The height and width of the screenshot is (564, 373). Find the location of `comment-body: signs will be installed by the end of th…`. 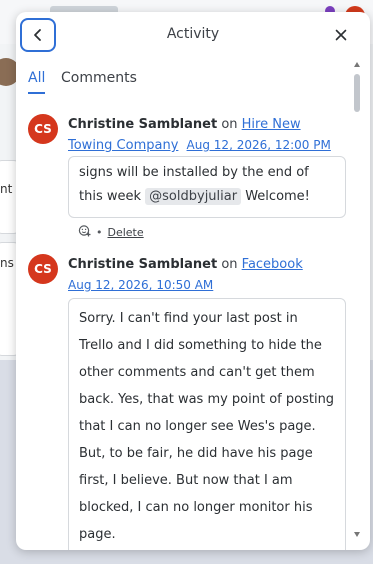

comment-body: signs will be installed by the end of th… is located at coordinates (207, 187).